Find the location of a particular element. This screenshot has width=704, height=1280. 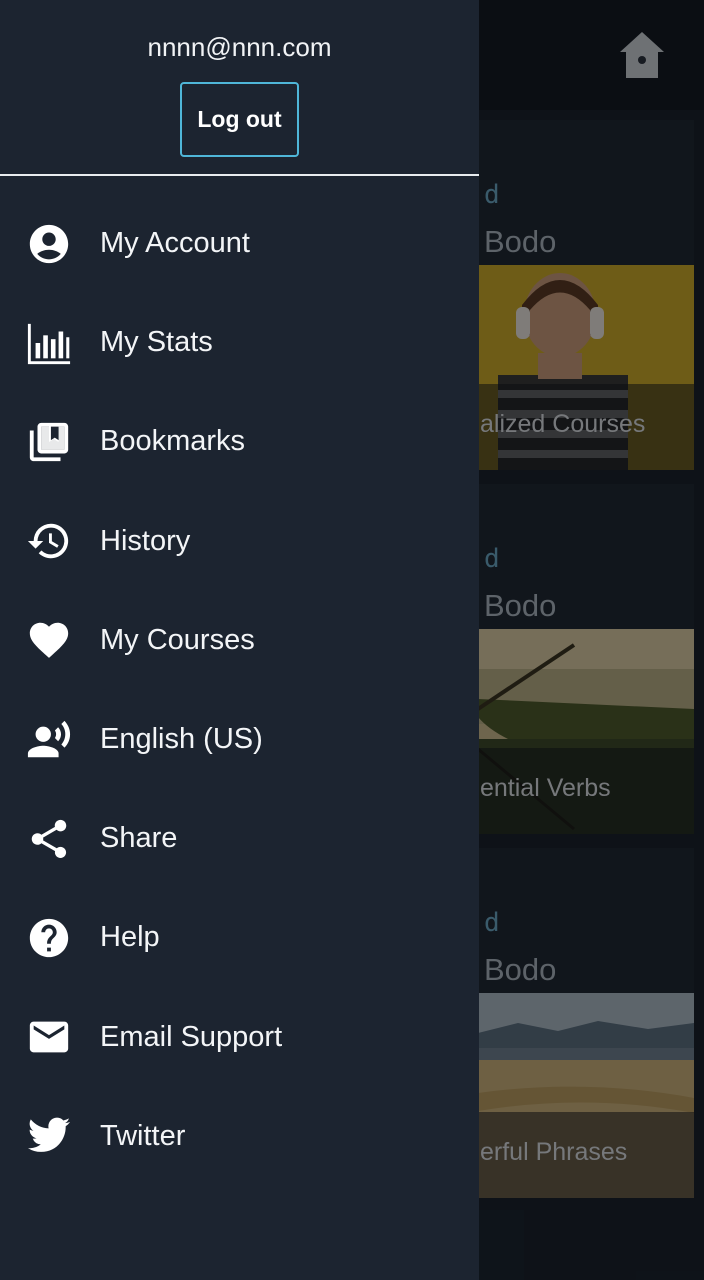

email-icon is located at coordinates (49, 1037).